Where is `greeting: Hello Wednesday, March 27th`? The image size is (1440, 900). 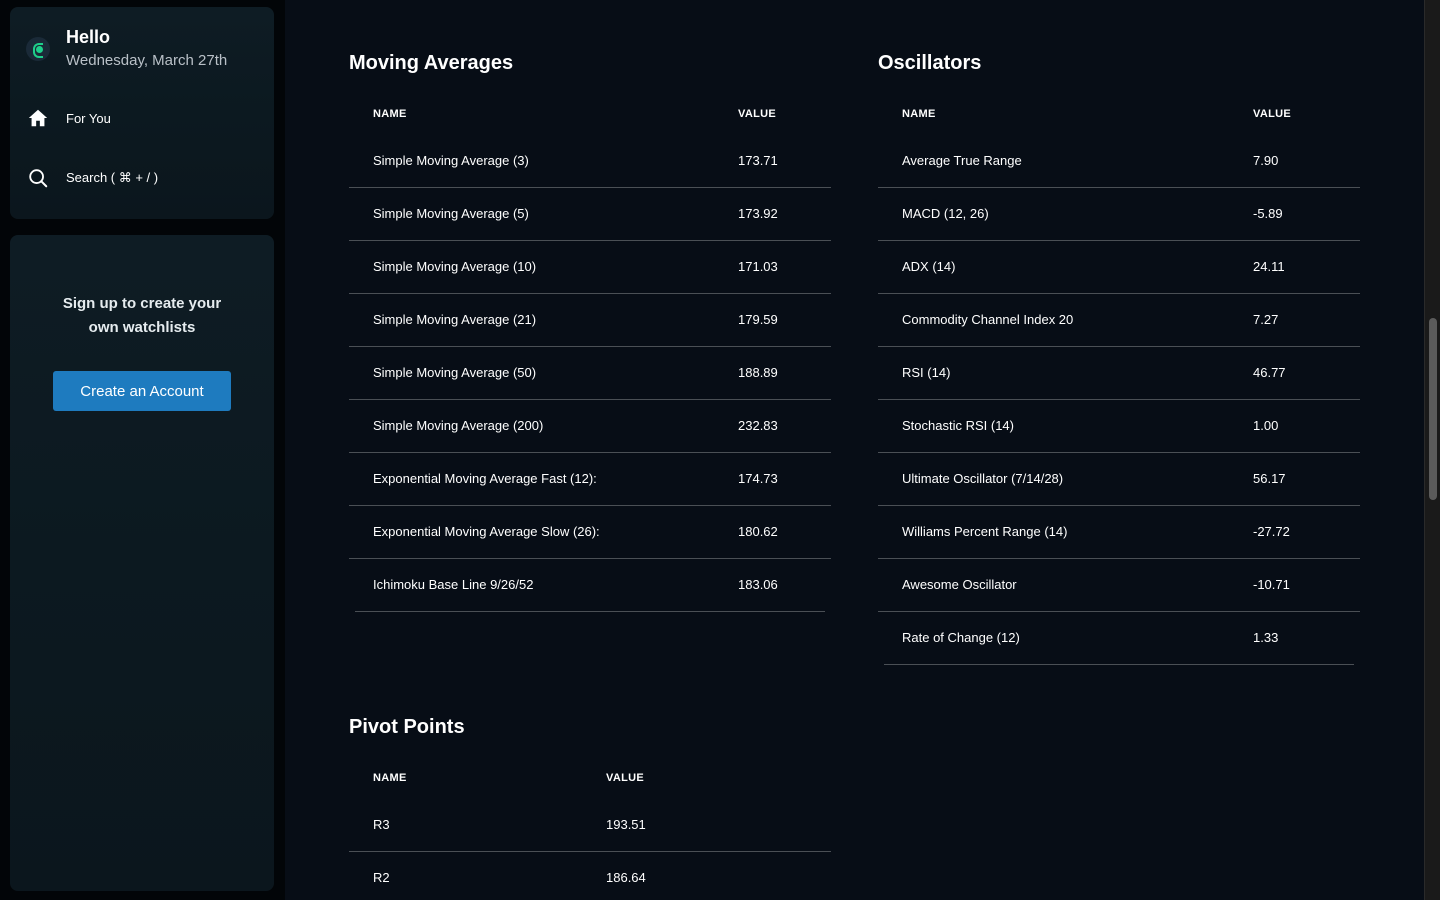 greeting: Hello Wednesday, March 27th is located at coordinates (126, 48).